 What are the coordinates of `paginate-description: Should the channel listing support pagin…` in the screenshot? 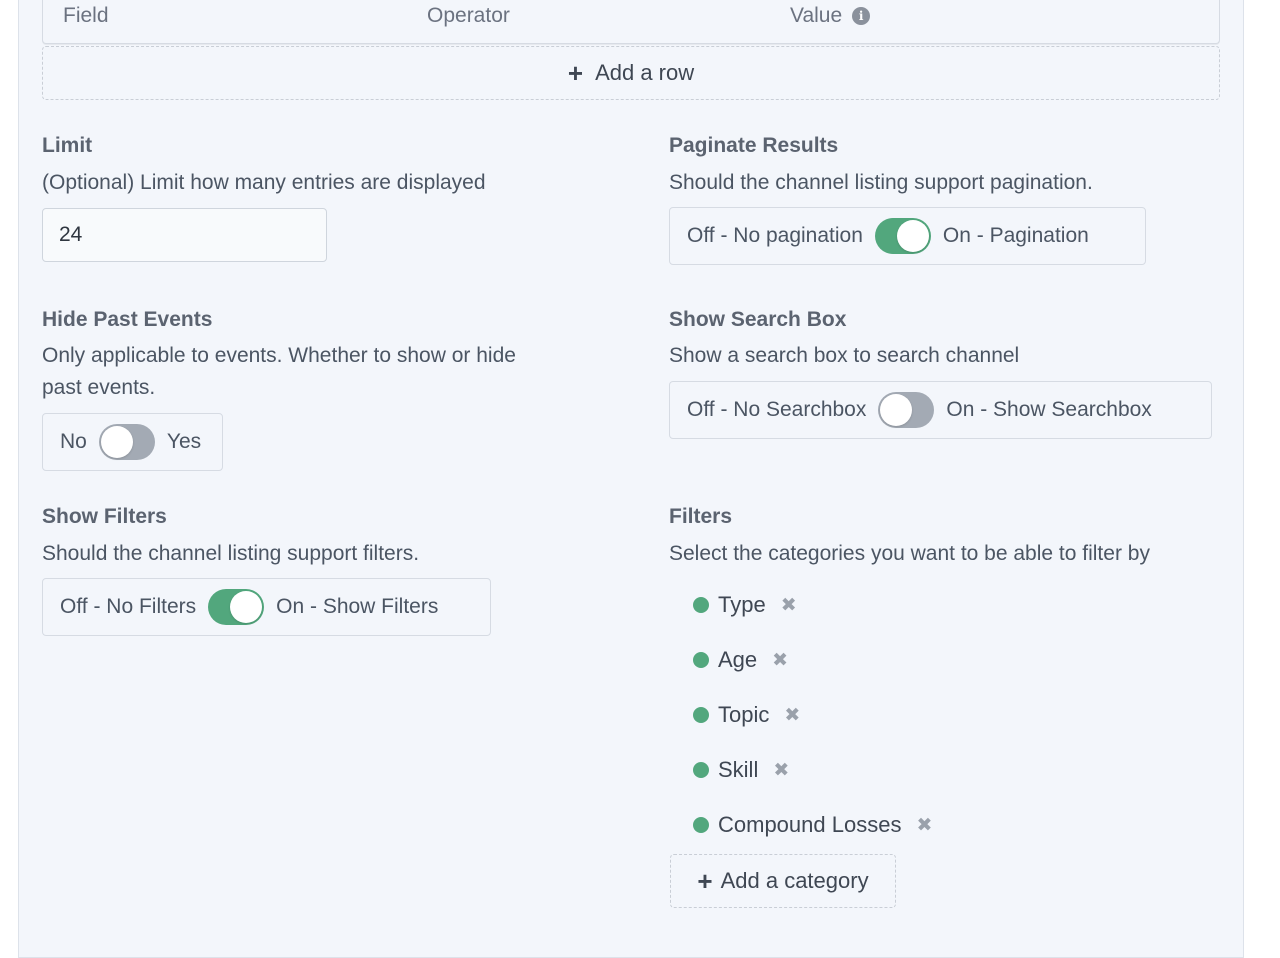 It's located at (881, 182).